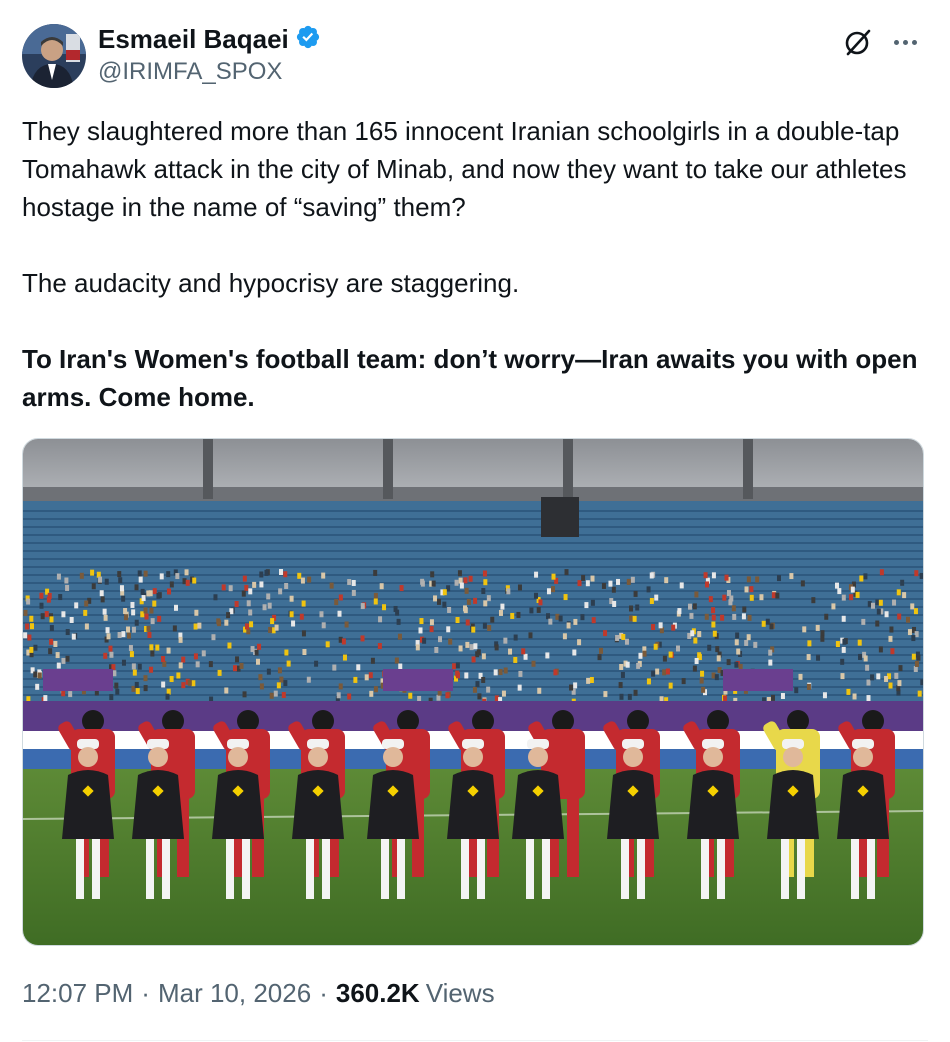 This screenshot has width=950, height=1042. Describe the element at coordinates (905, 42) in the screenshot. I see `more-icon` at that location.